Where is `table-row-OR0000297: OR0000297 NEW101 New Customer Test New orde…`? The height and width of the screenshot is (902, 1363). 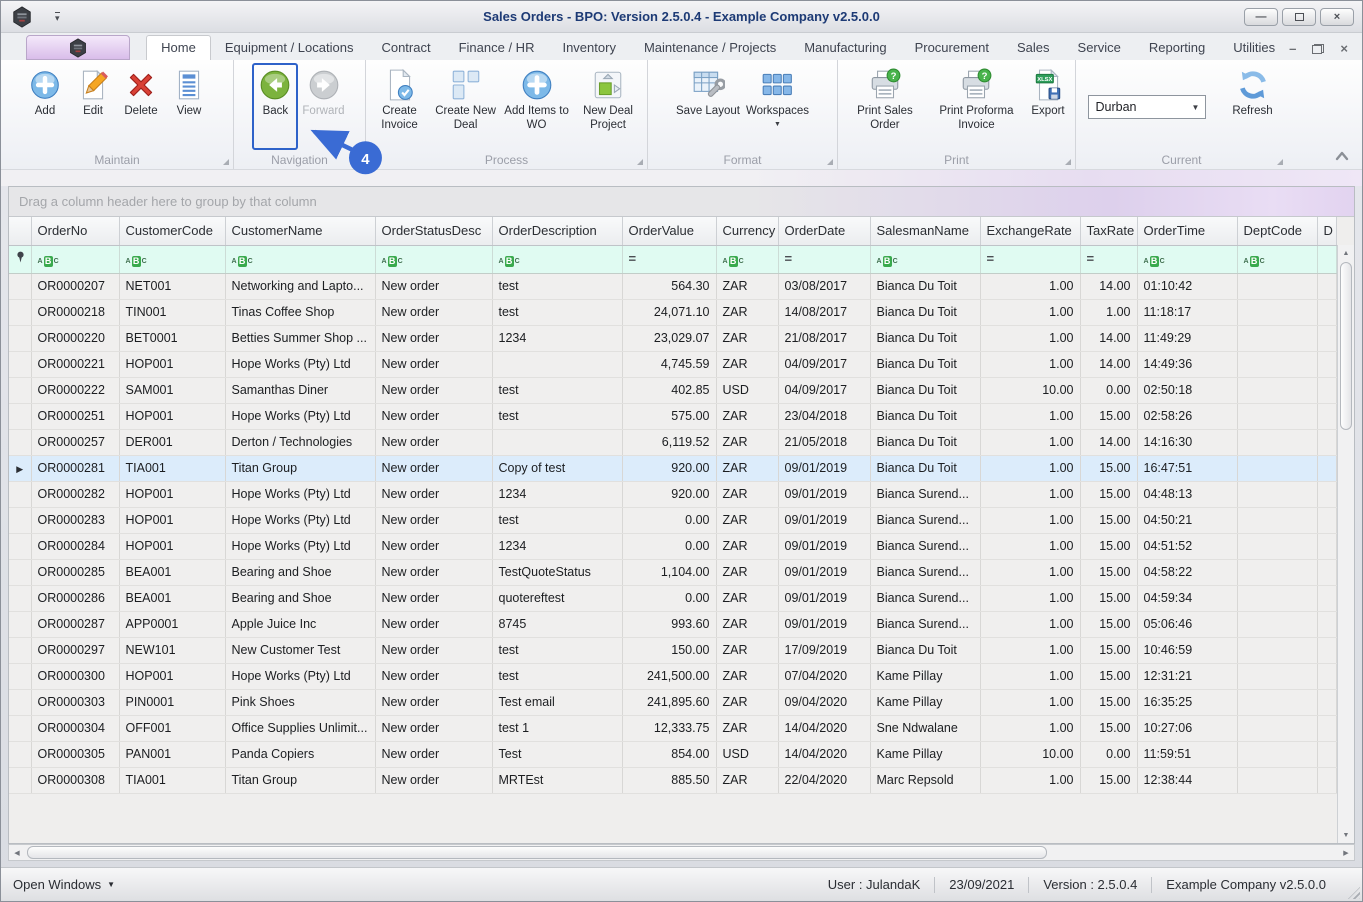 table-row-OR0000297: OR0000297 NEW101 New Customer Test New orde… is located at coordinates (673, 650).